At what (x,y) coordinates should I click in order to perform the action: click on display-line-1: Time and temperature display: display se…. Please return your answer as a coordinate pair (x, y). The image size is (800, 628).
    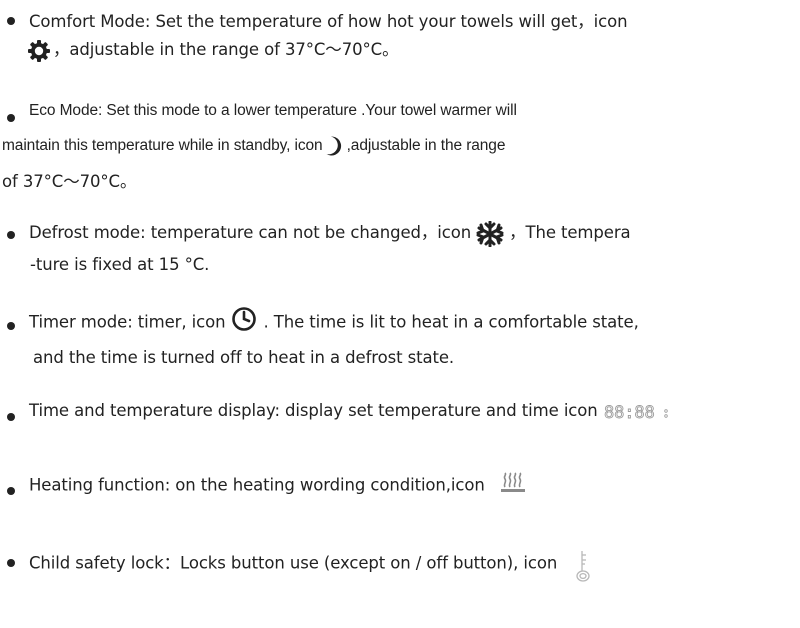
    Looking at the image, I should click on (348, 411).